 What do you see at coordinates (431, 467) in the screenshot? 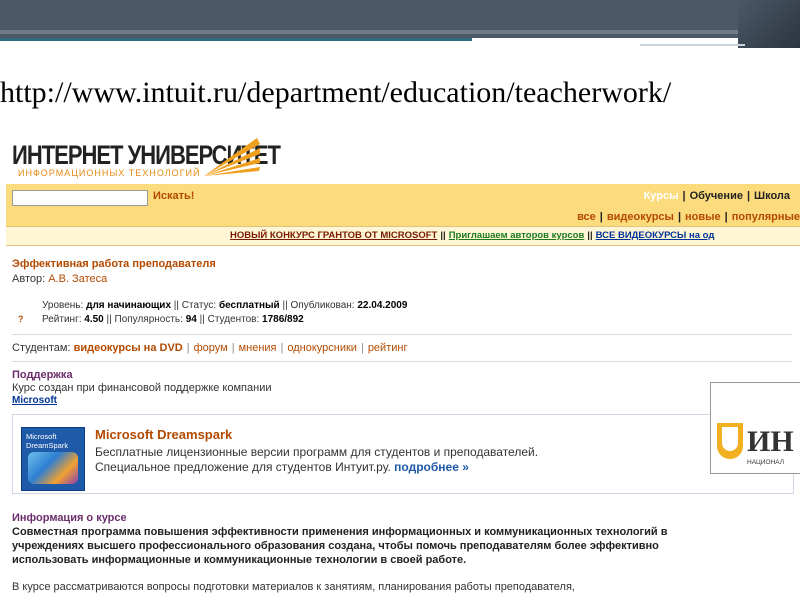
I see `dreamspark-more-link: подробнее »` at bounding box center [431, 467].